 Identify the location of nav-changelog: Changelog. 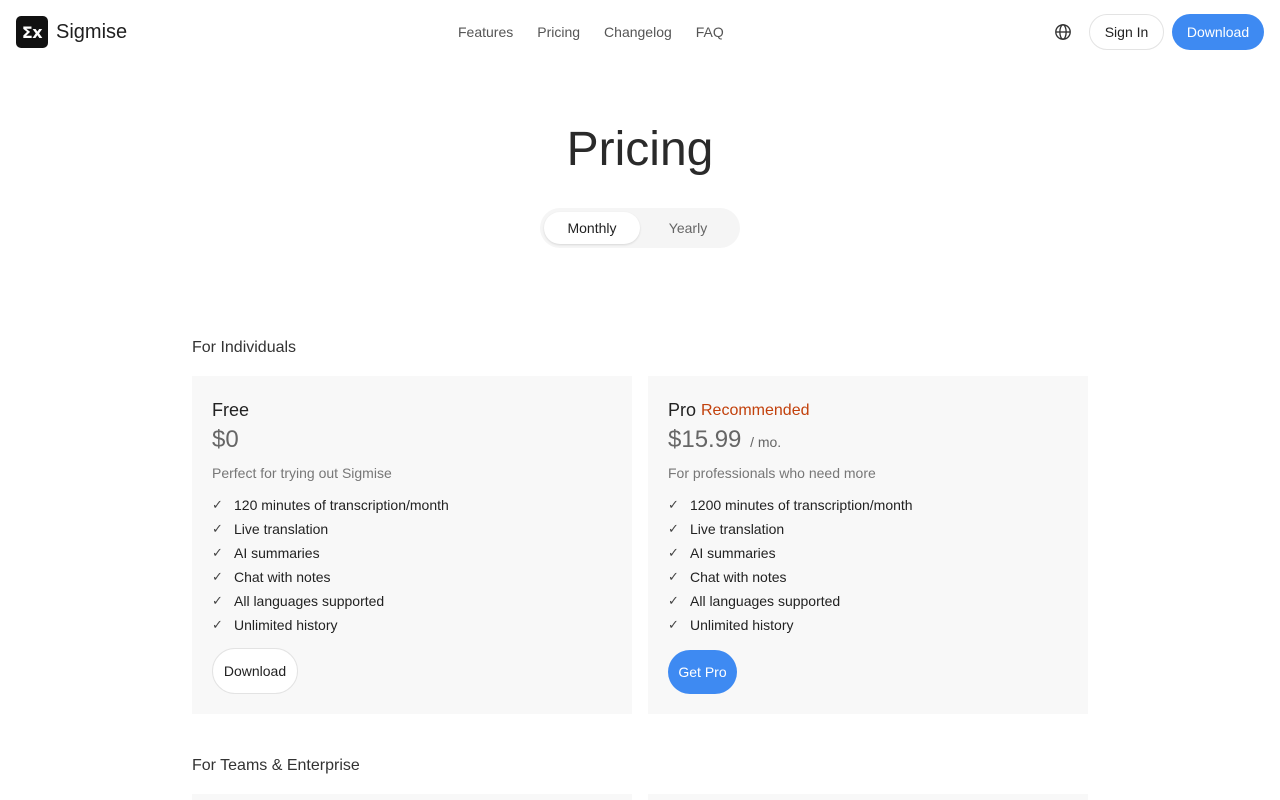
(638, 32).